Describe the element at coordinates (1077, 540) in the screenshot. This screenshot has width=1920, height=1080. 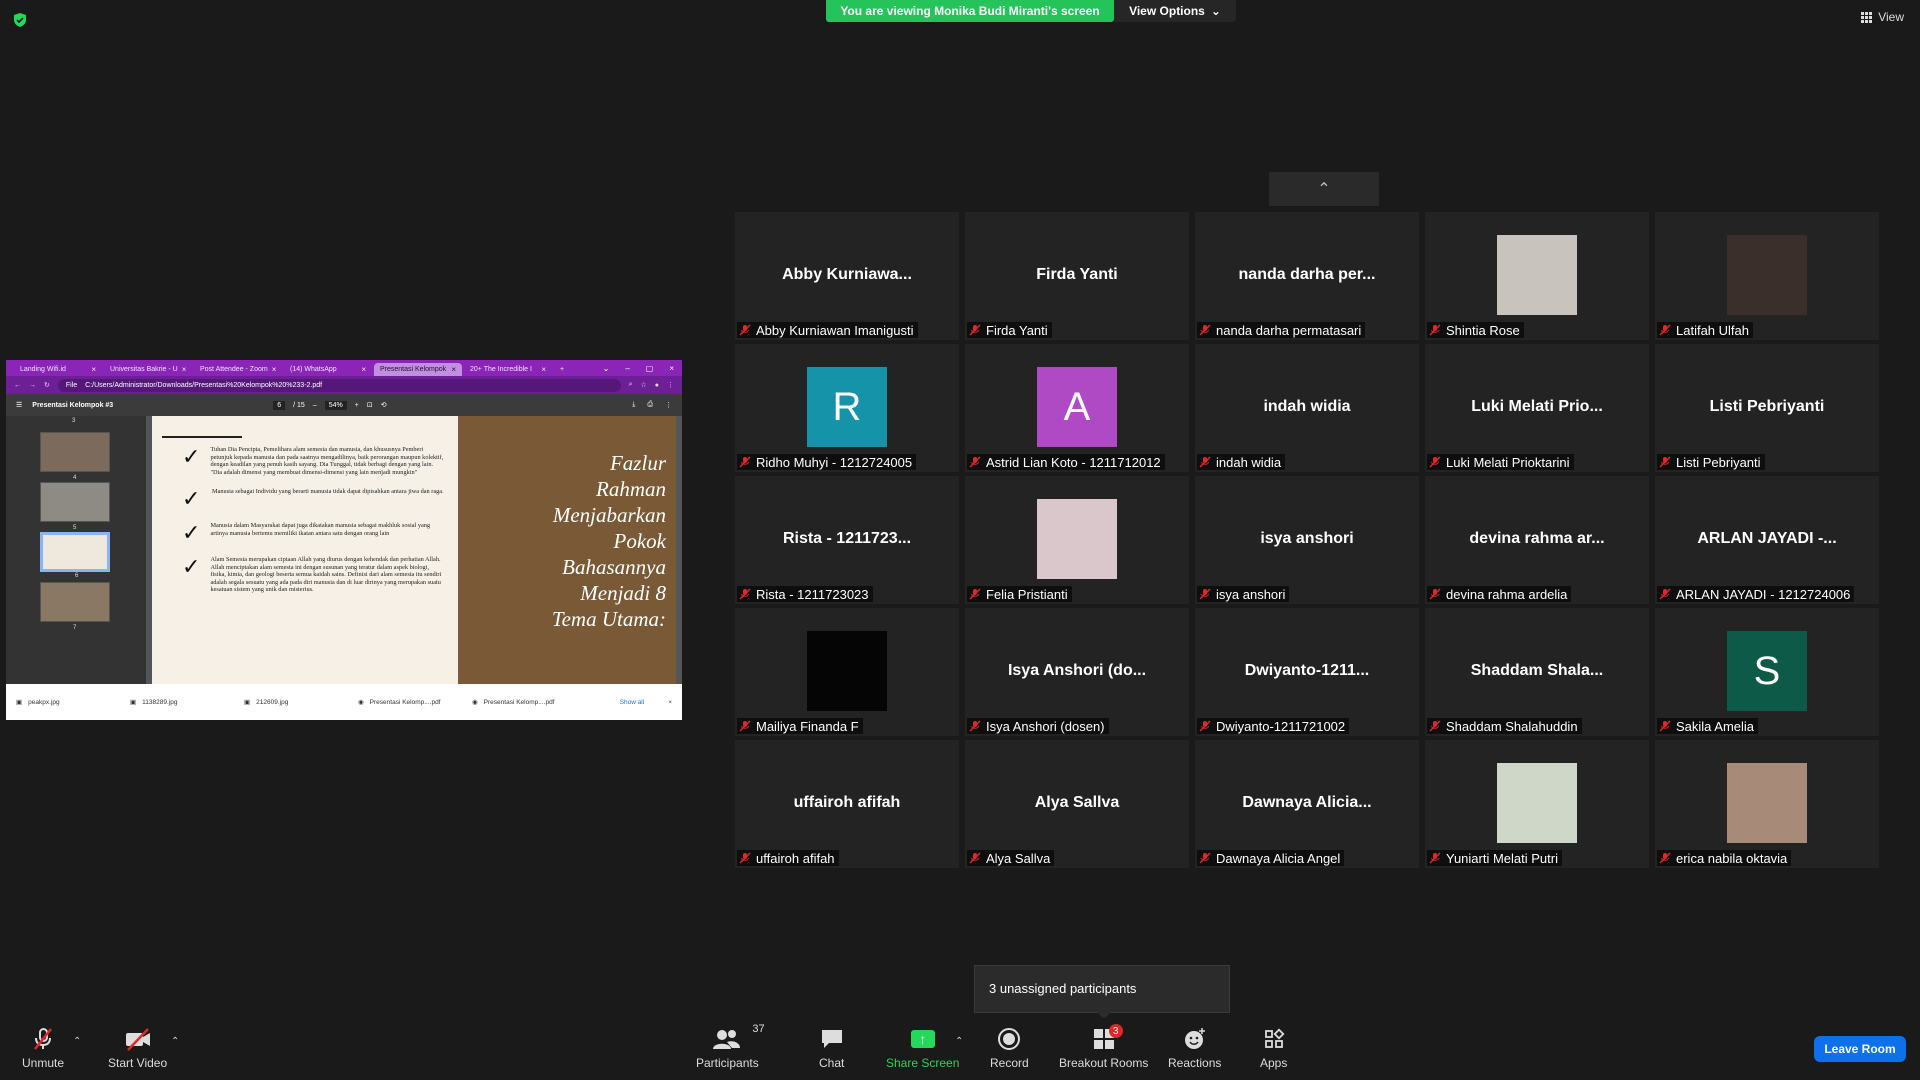
I see `participant-tile: Felia Pristianti` at that location.